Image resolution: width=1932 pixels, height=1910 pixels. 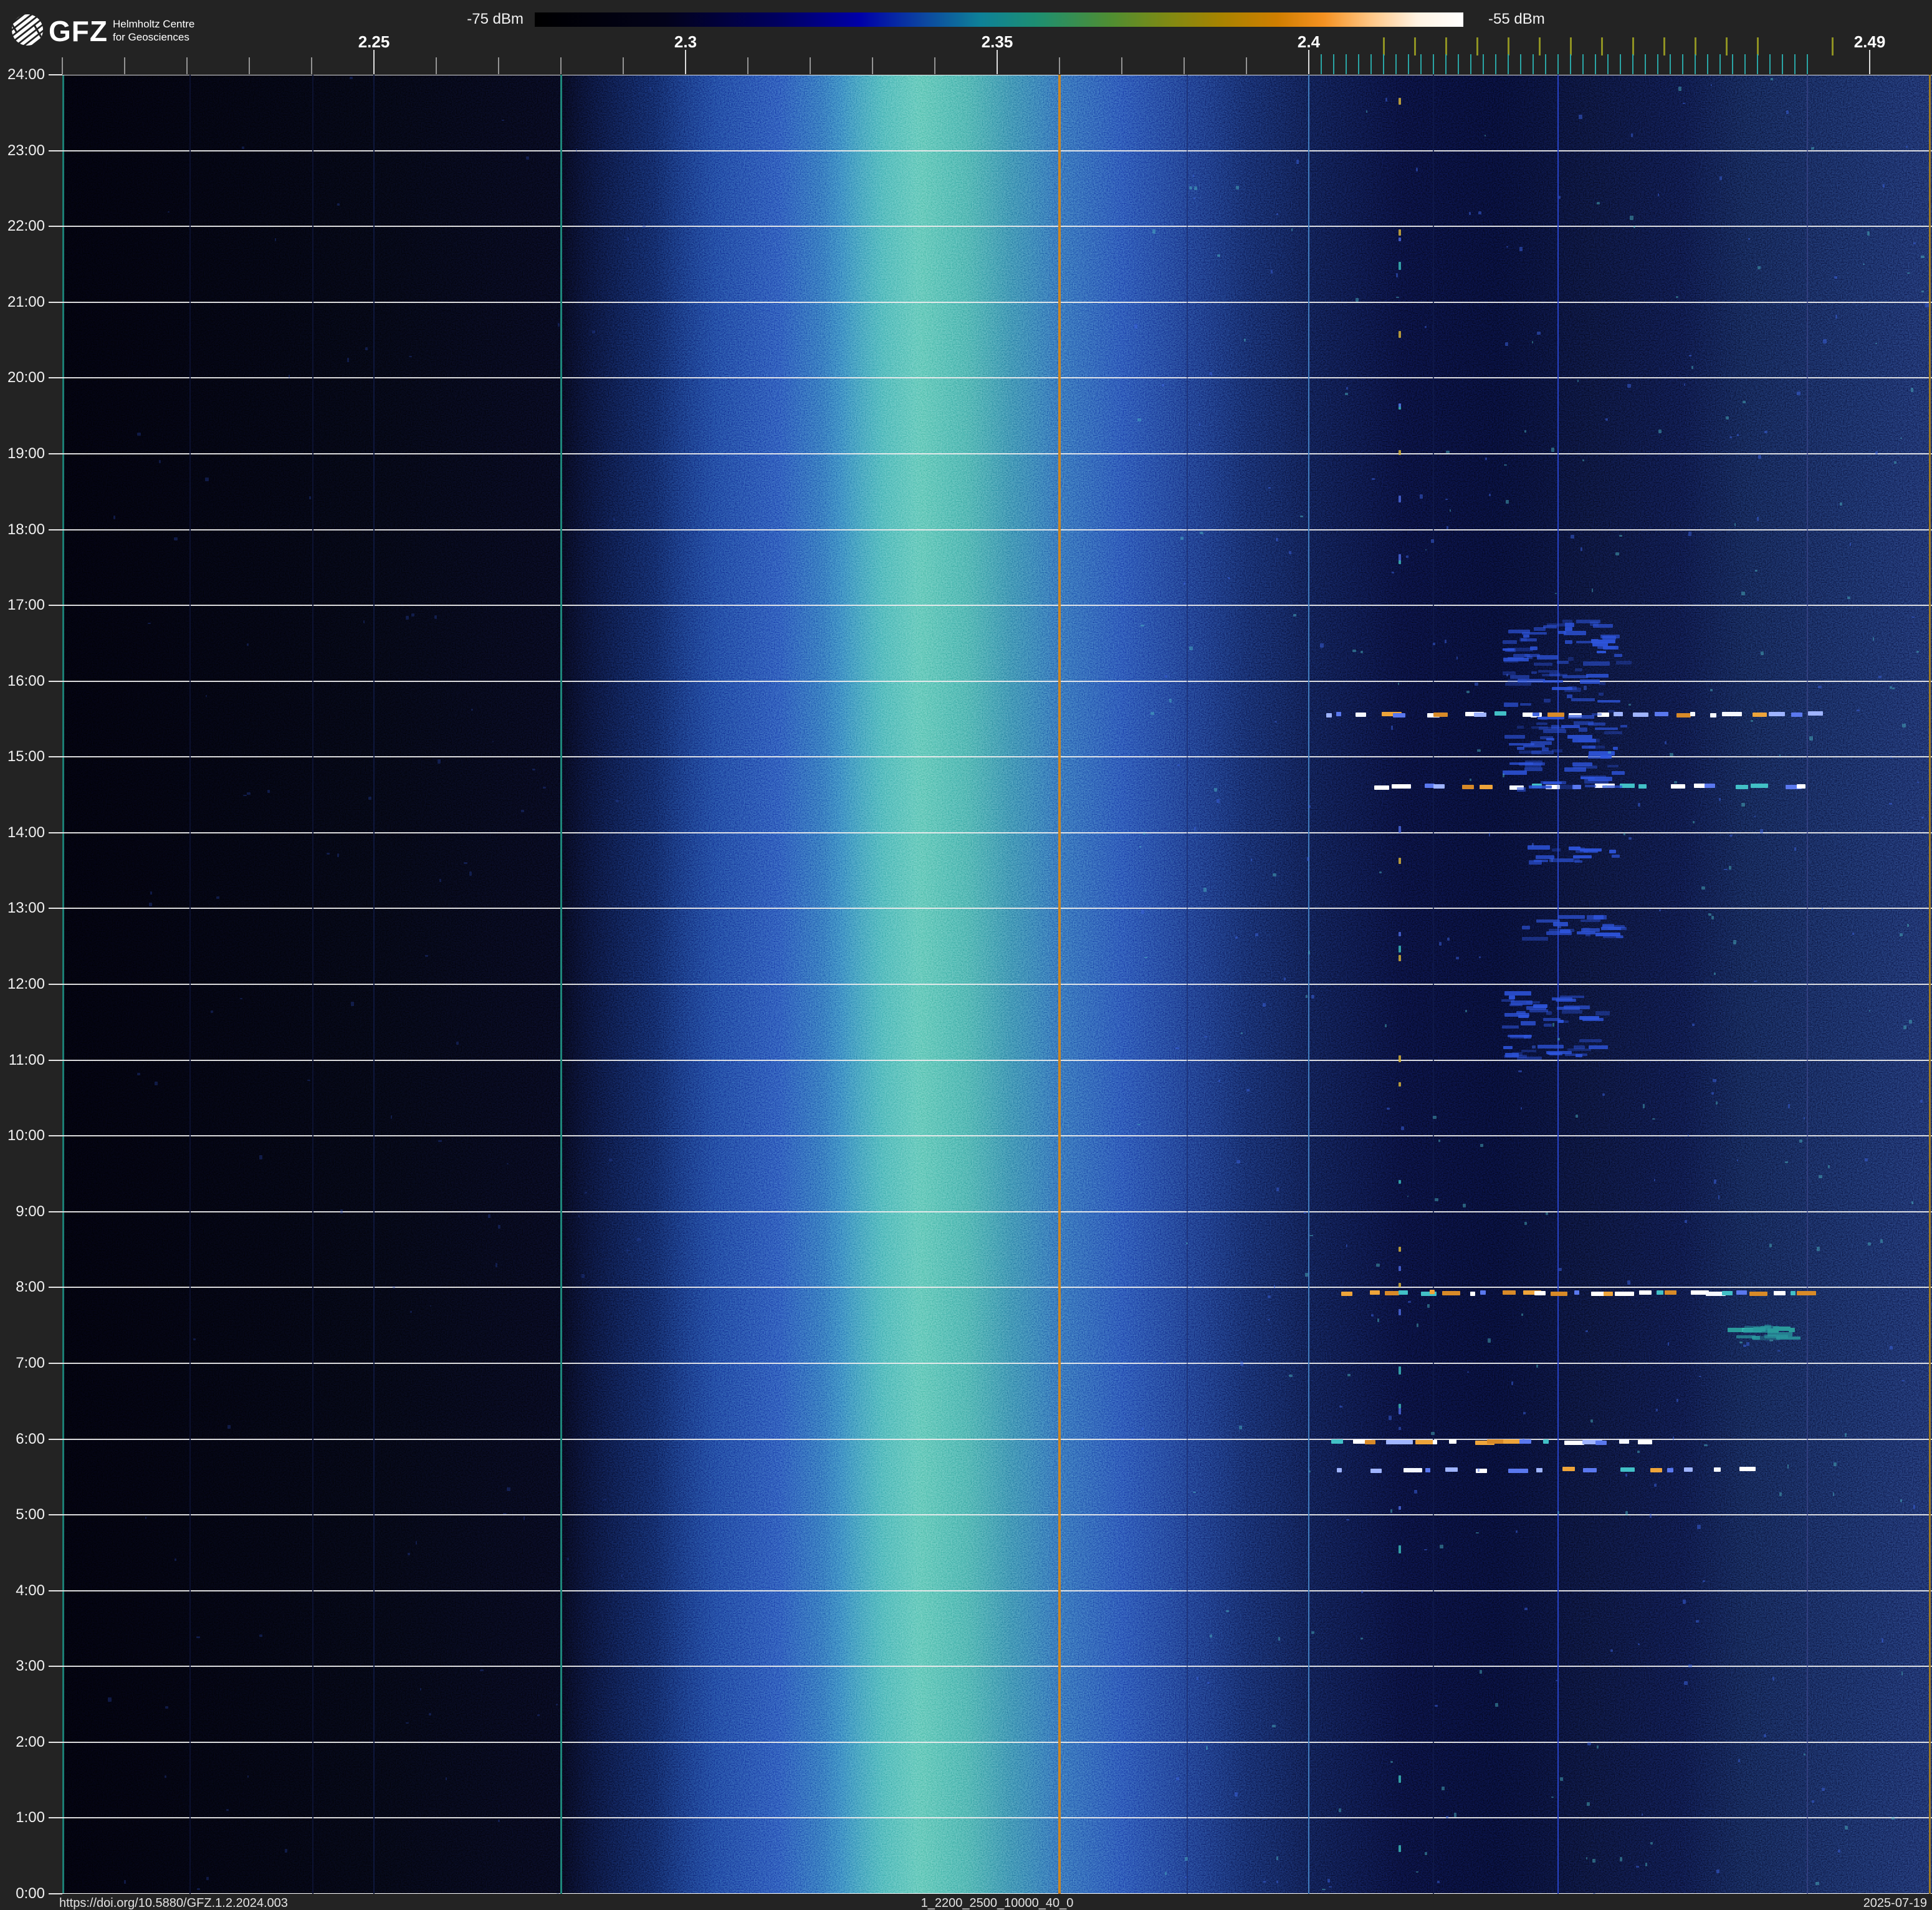 What do you see at coordinates (26, 1136) in the screenshot?
I see `hour-label: 10:00` at bounding box center [26, 1136].